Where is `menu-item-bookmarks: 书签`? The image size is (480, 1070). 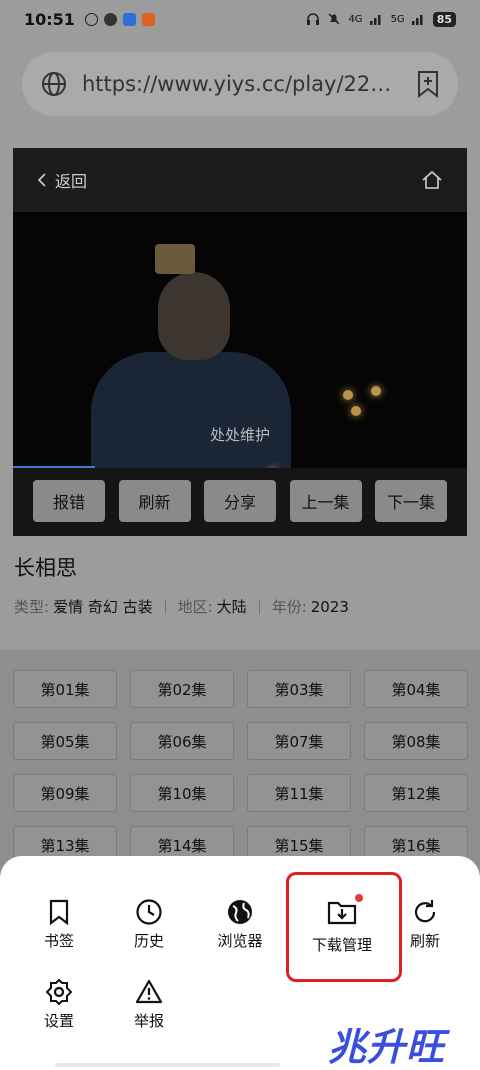 menu-item-bookmarks: 书签 is located at coordinates (59, 924).